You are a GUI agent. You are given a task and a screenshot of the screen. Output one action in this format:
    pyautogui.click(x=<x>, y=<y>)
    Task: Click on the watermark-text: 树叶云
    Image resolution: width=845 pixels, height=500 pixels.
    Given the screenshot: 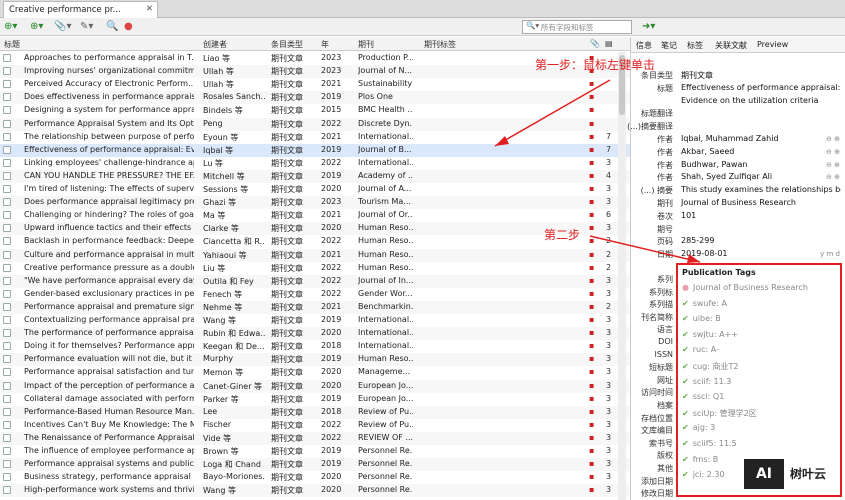 What is the action you would take?
    pyautogui.click(x=808, y=474)
    